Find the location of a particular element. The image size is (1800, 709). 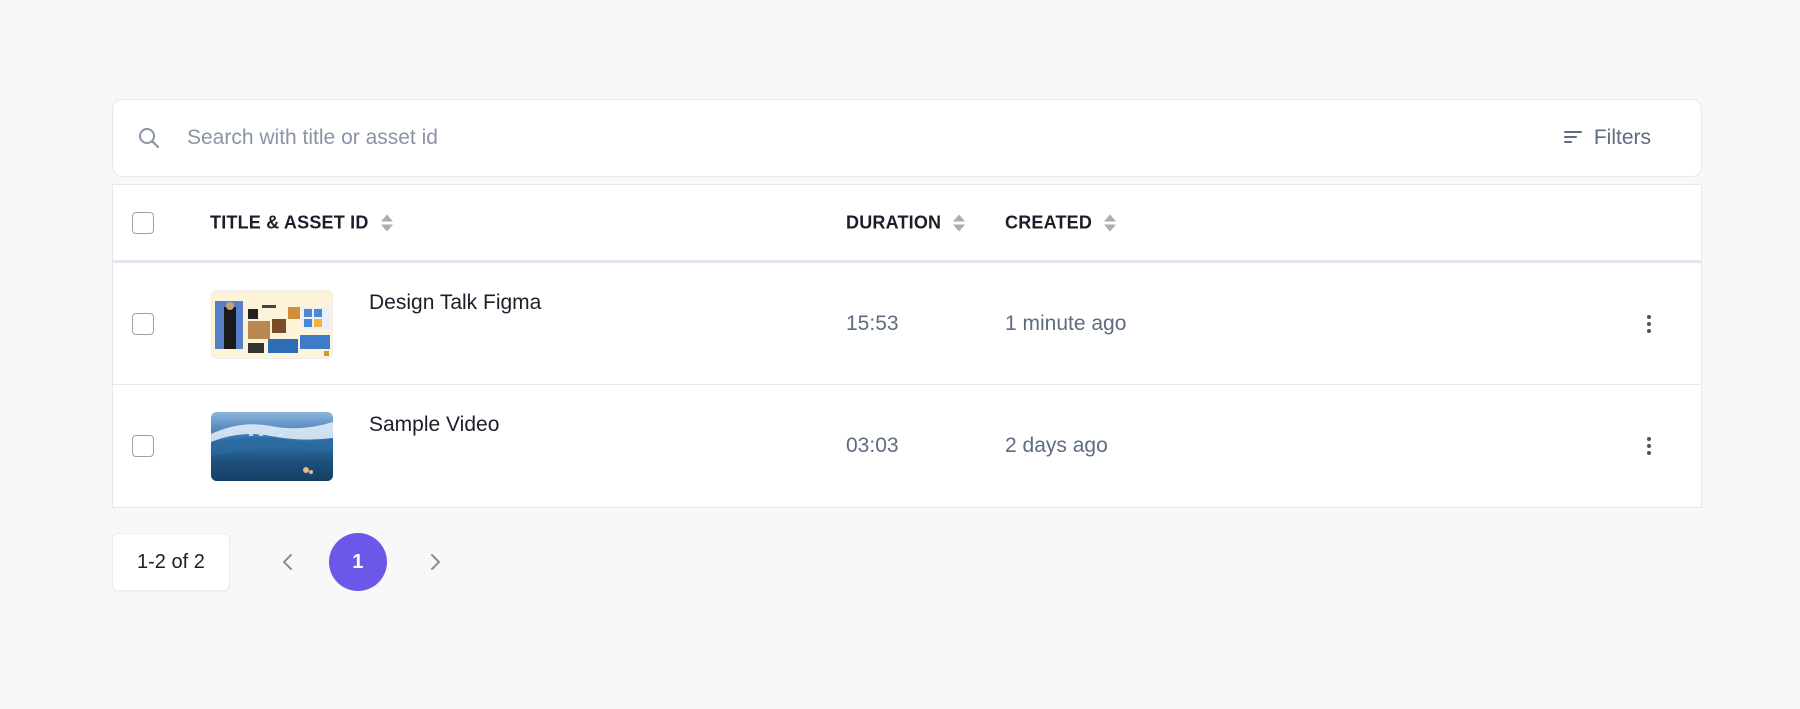

column-label: DURATION is located at coordinates (894, 222).